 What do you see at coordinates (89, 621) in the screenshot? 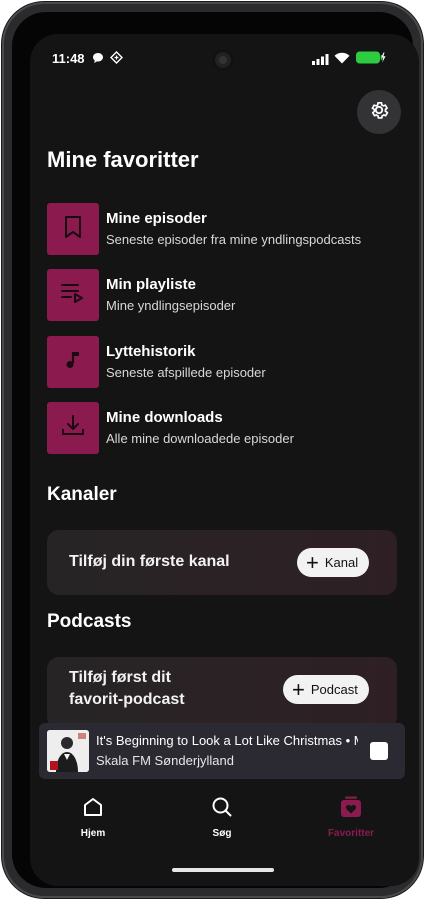
I see `podcasts-heading: Podcasts` at bounding box center [89, 621].